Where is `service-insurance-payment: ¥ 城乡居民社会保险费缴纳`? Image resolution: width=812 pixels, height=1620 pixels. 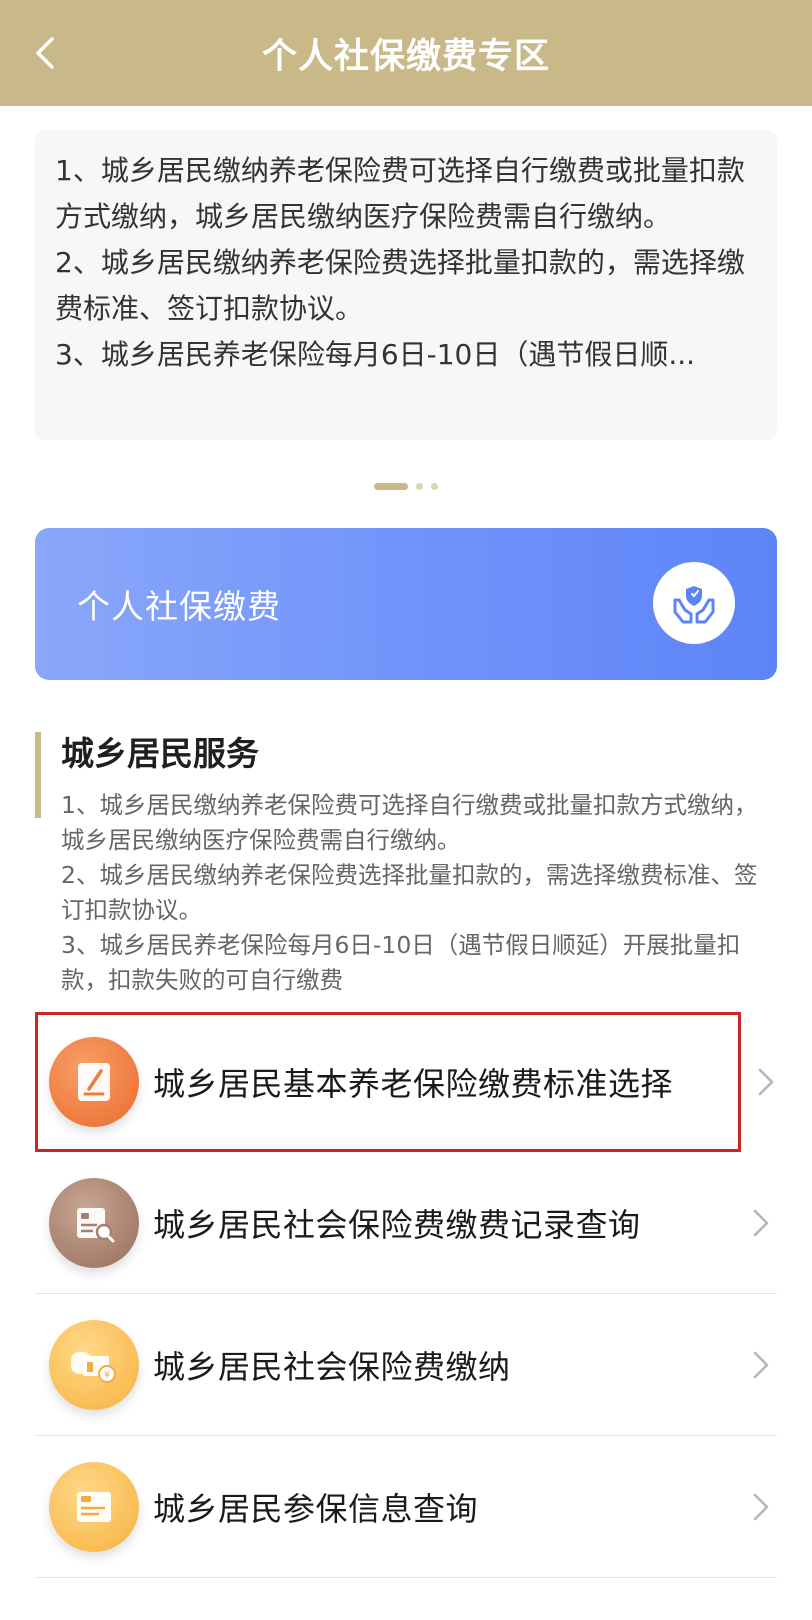
service-insurance-payment: ¥ 城乡居民社会保险费缴纳 is located at coordinates (406, 1365).